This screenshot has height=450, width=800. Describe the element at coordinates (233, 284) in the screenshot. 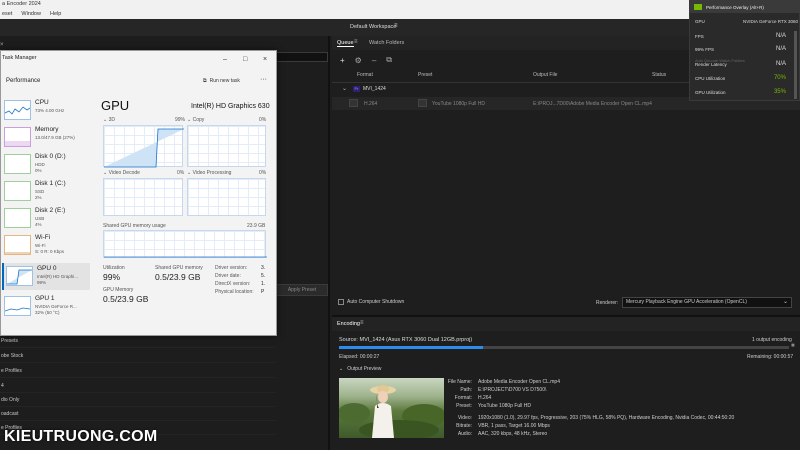

I see `directx-version-label: DirectX version:` at that location.